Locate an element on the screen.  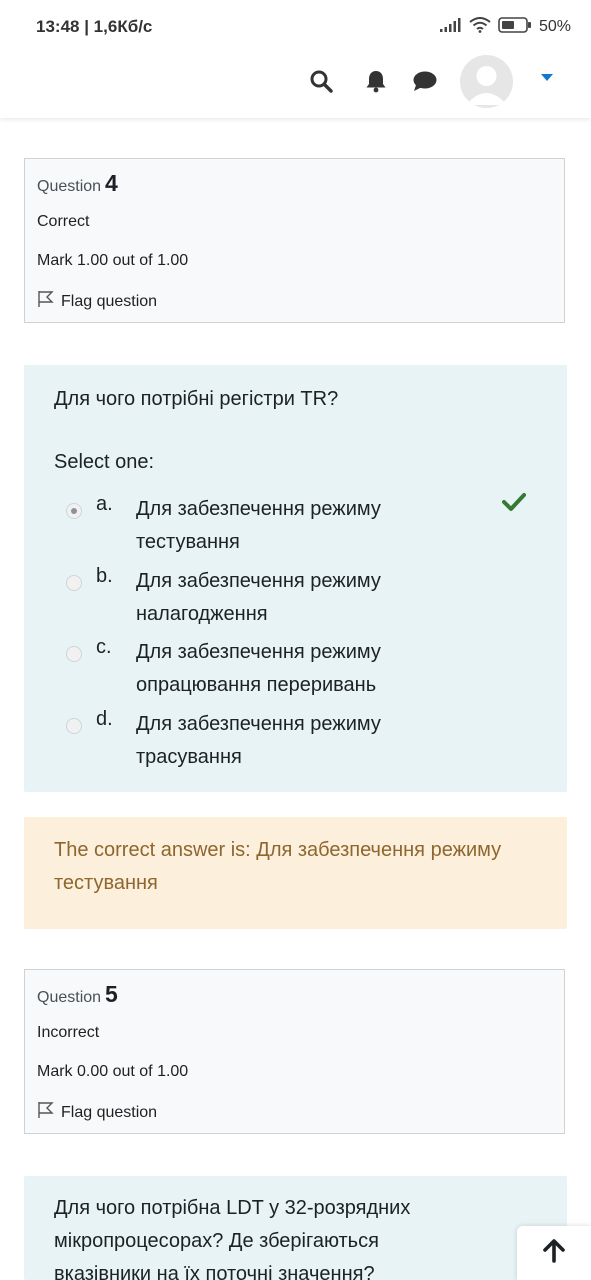
answer-letter: d. is located at coordinates (104, 719).